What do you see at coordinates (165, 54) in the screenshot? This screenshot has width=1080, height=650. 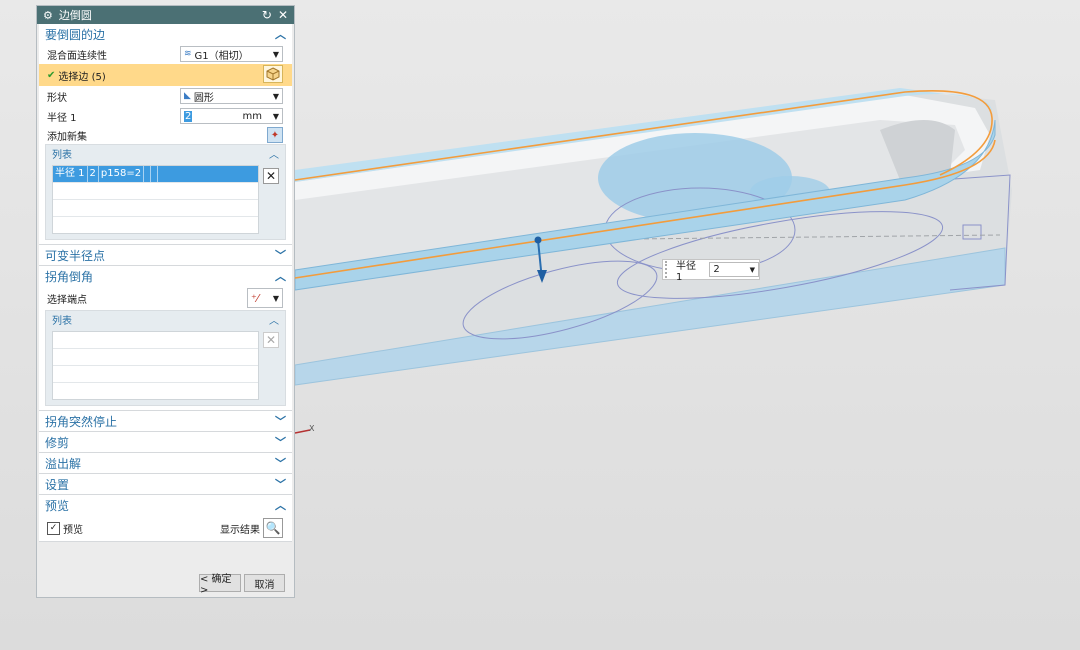 I see `continuity-row: 混合面连续性 ≋ G1（相切） ▼` at bounding box center [165, 54].